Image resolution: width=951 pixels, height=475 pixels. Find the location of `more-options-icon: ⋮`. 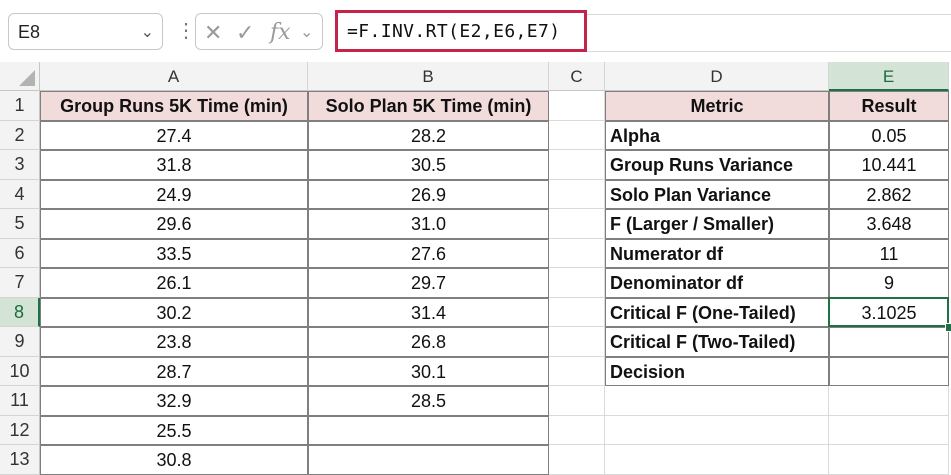

more-options-icon: ⋮ is located at coordinates (186, 31).